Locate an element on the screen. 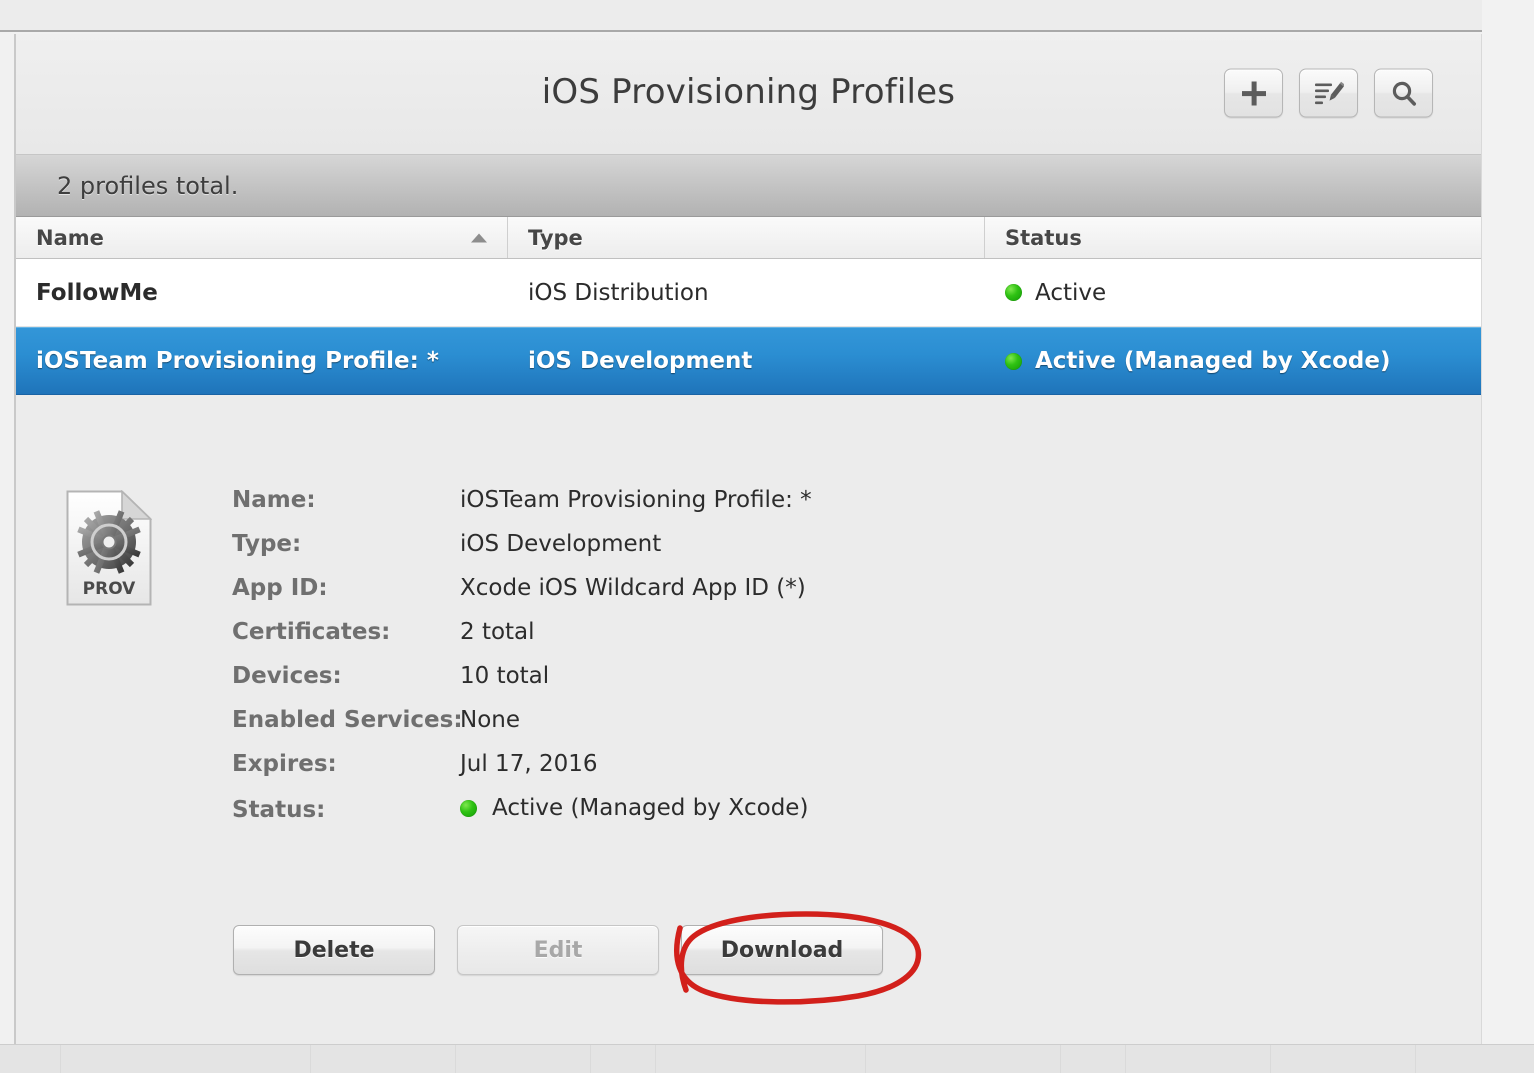 This screenshot has height=1073, width=1534. column-header-name-label: Name is located at coordinates (70, 237).